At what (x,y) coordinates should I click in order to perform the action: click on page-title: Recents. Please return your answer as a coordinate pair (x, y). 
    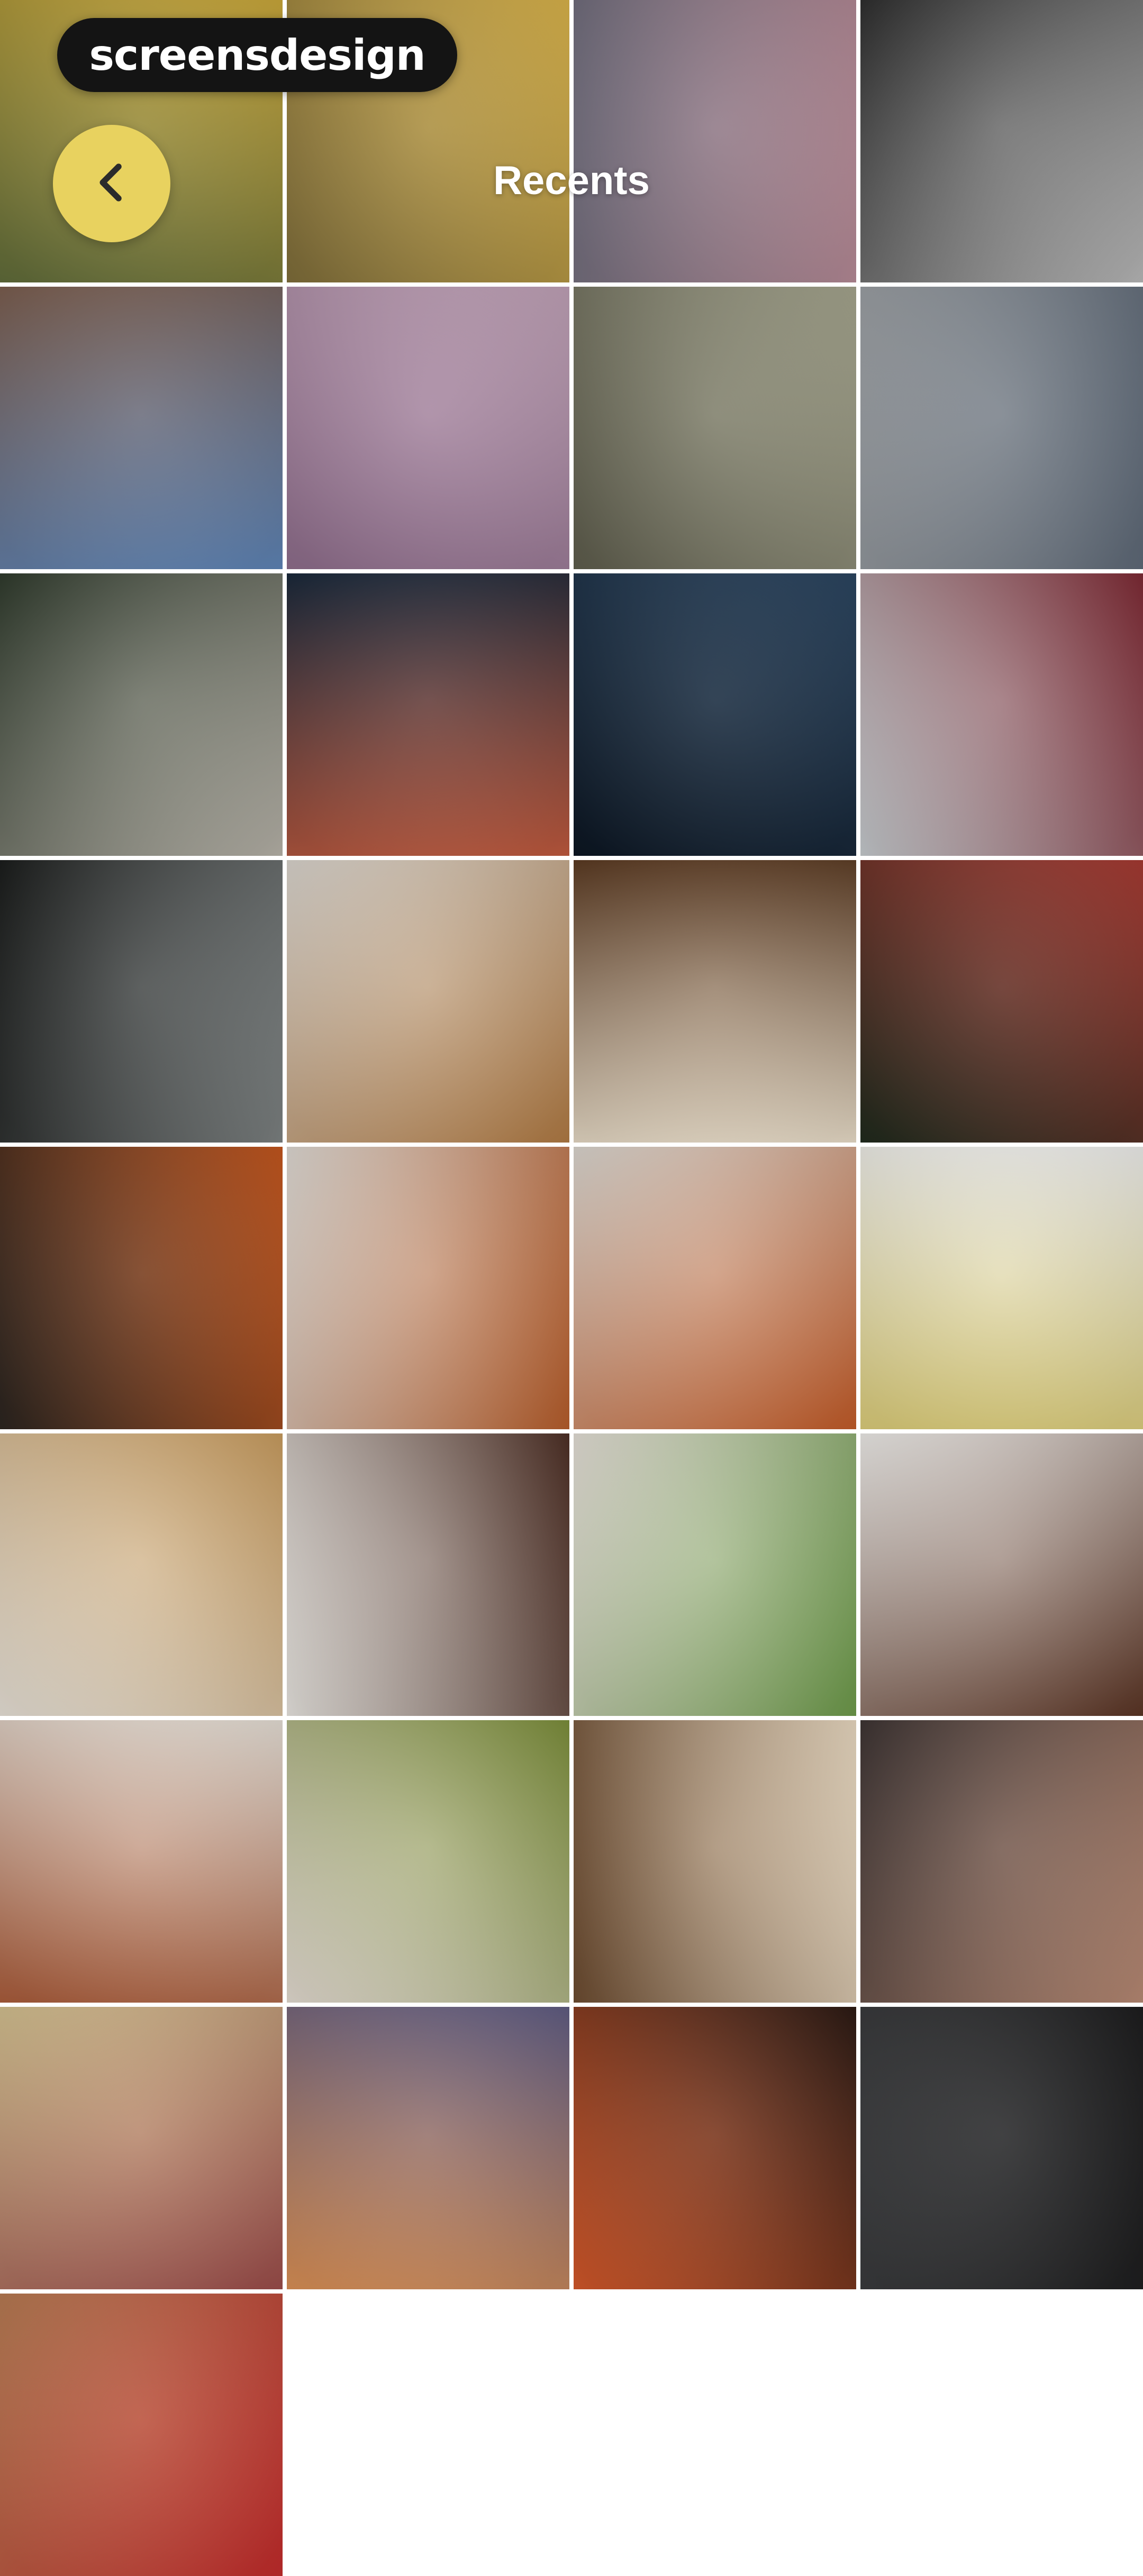
    Looking at the image, I should click on (571, 180).